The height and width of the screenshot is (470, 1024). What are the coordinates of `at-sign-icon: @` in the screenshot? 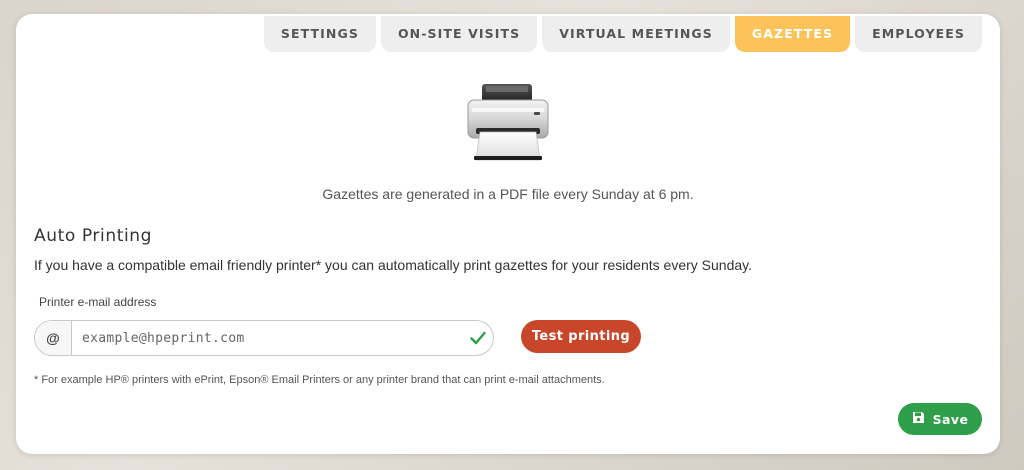 It's located at (53, 338).